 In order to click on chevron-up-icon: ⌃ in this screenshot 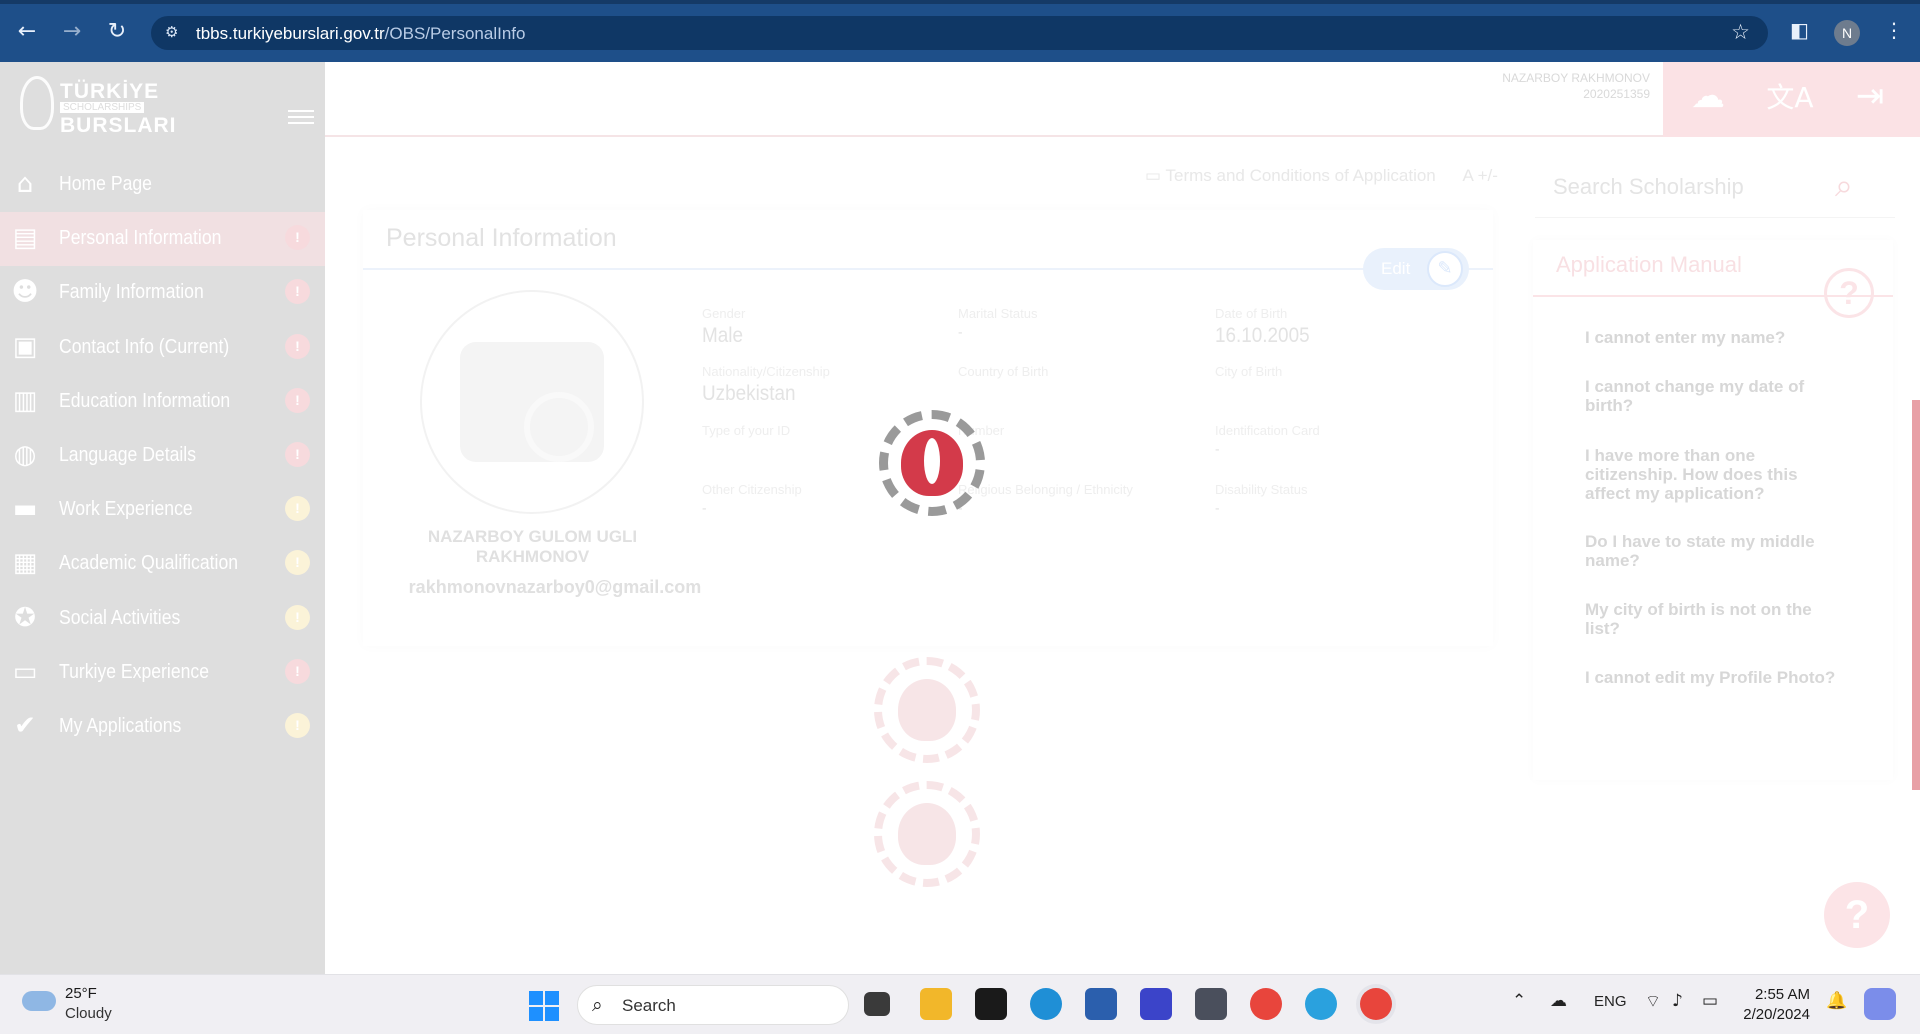, I will do `click(1519, 1001)`.